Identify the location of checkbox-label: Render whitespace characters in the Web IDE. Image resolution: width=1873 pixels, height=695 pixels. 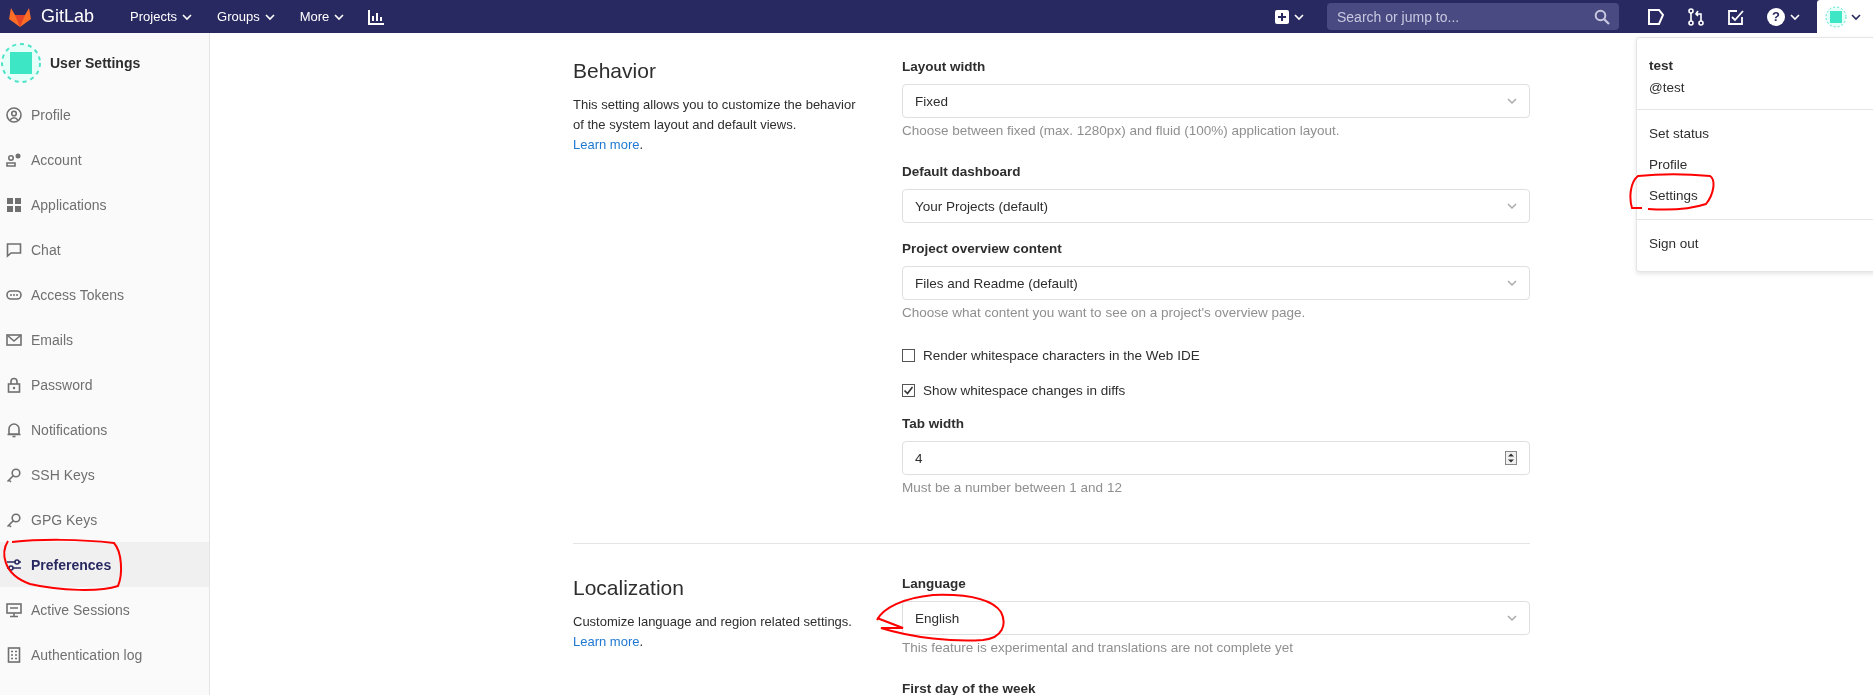
(1061, 355).